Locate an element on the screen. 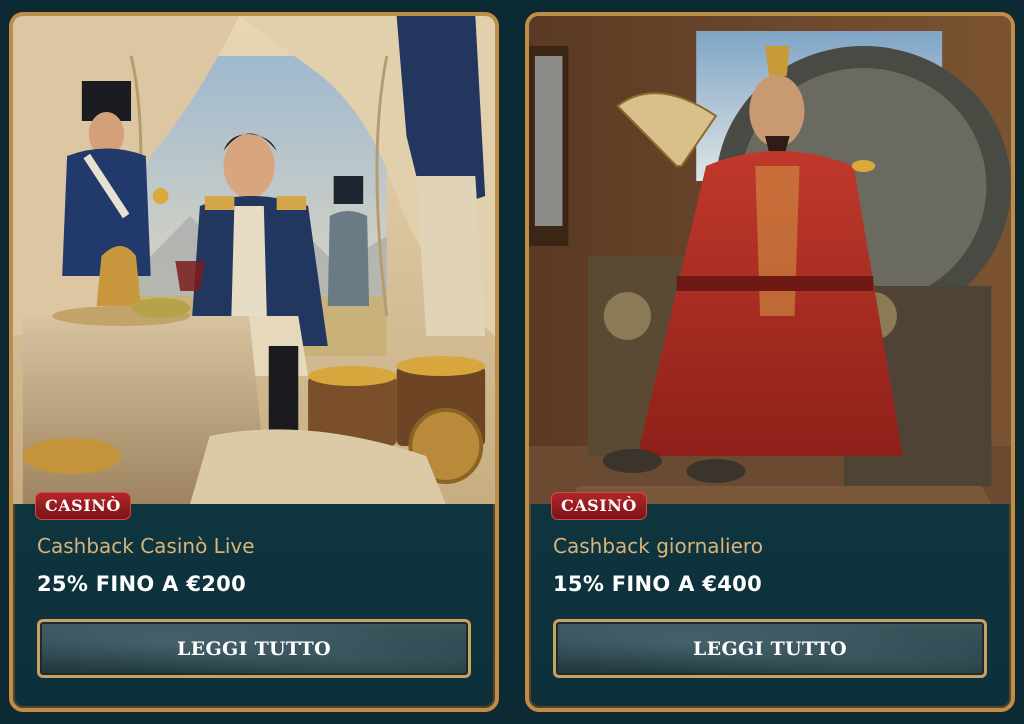 Image resolution: width=1024 pixels, height=724 pixels. promo-offer: 15% FINO A €400 is located at coordinates (657, 584).